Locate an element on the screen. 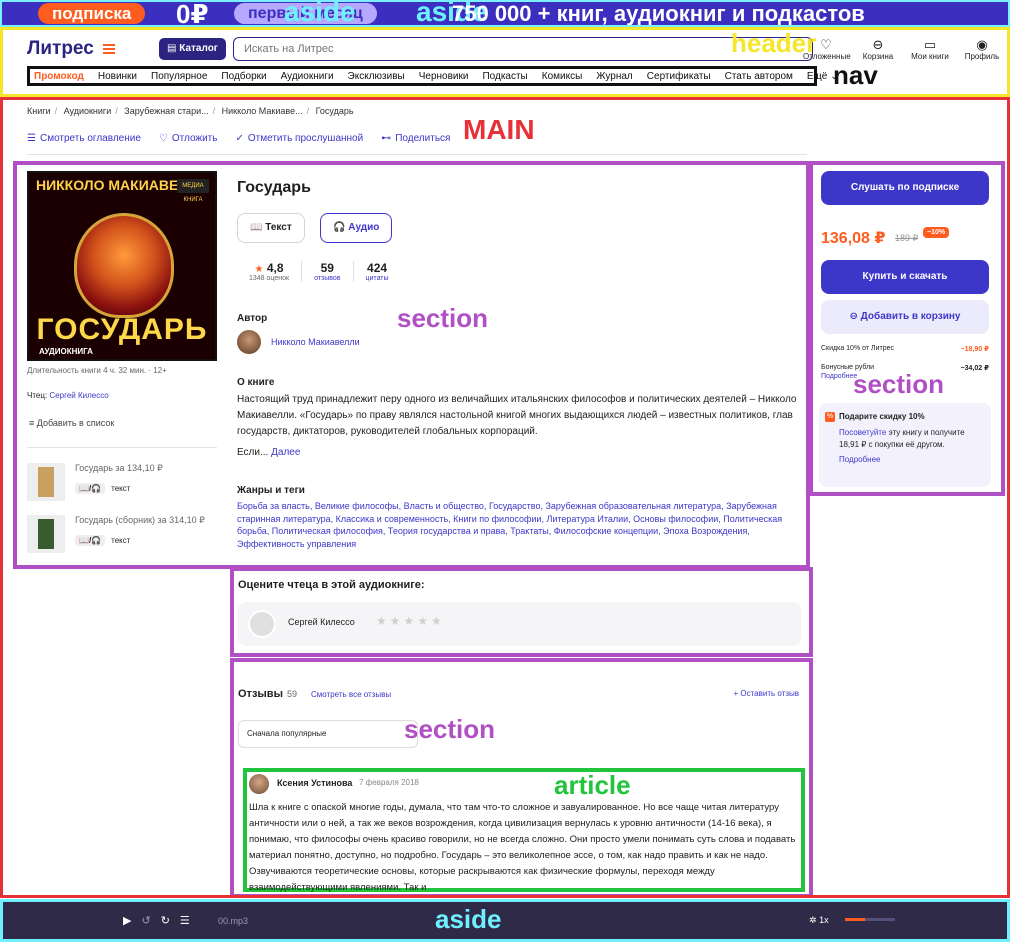 The image size is (1010, 942). breadcrumb-current: Государь is located at coordinates (334, 111).